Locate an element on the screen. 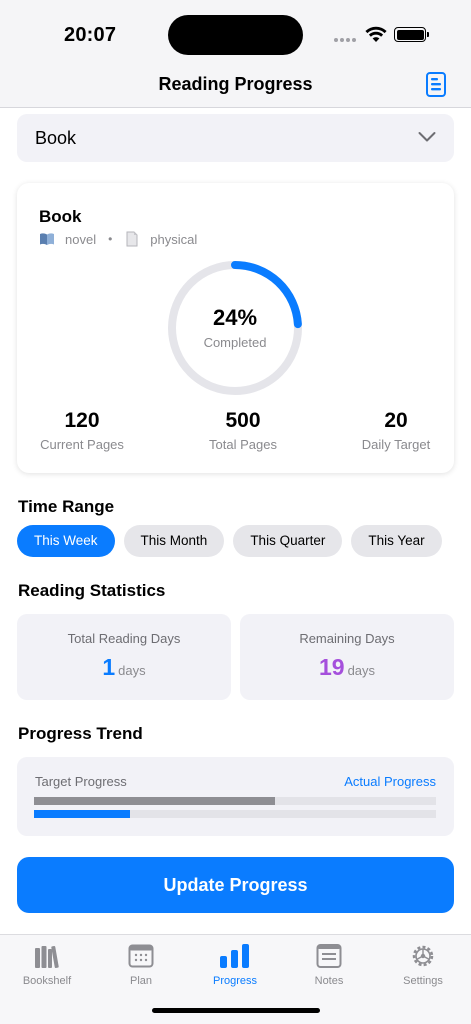 This screenshot has width=471, height=1024. actual-progress-fill is located at coordinates (82, 814).